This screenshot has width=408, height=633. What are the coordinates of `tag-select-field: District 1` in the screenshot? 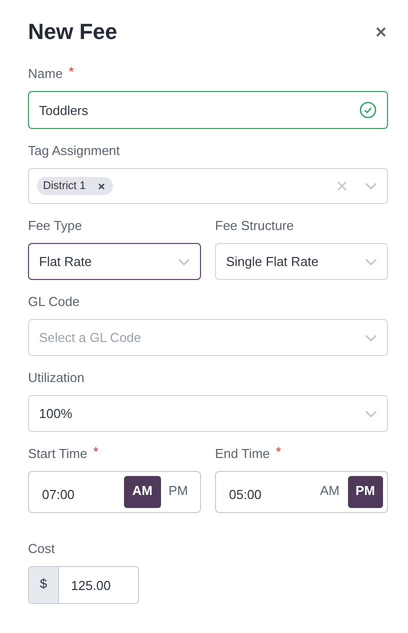 It's located at (208, 186).